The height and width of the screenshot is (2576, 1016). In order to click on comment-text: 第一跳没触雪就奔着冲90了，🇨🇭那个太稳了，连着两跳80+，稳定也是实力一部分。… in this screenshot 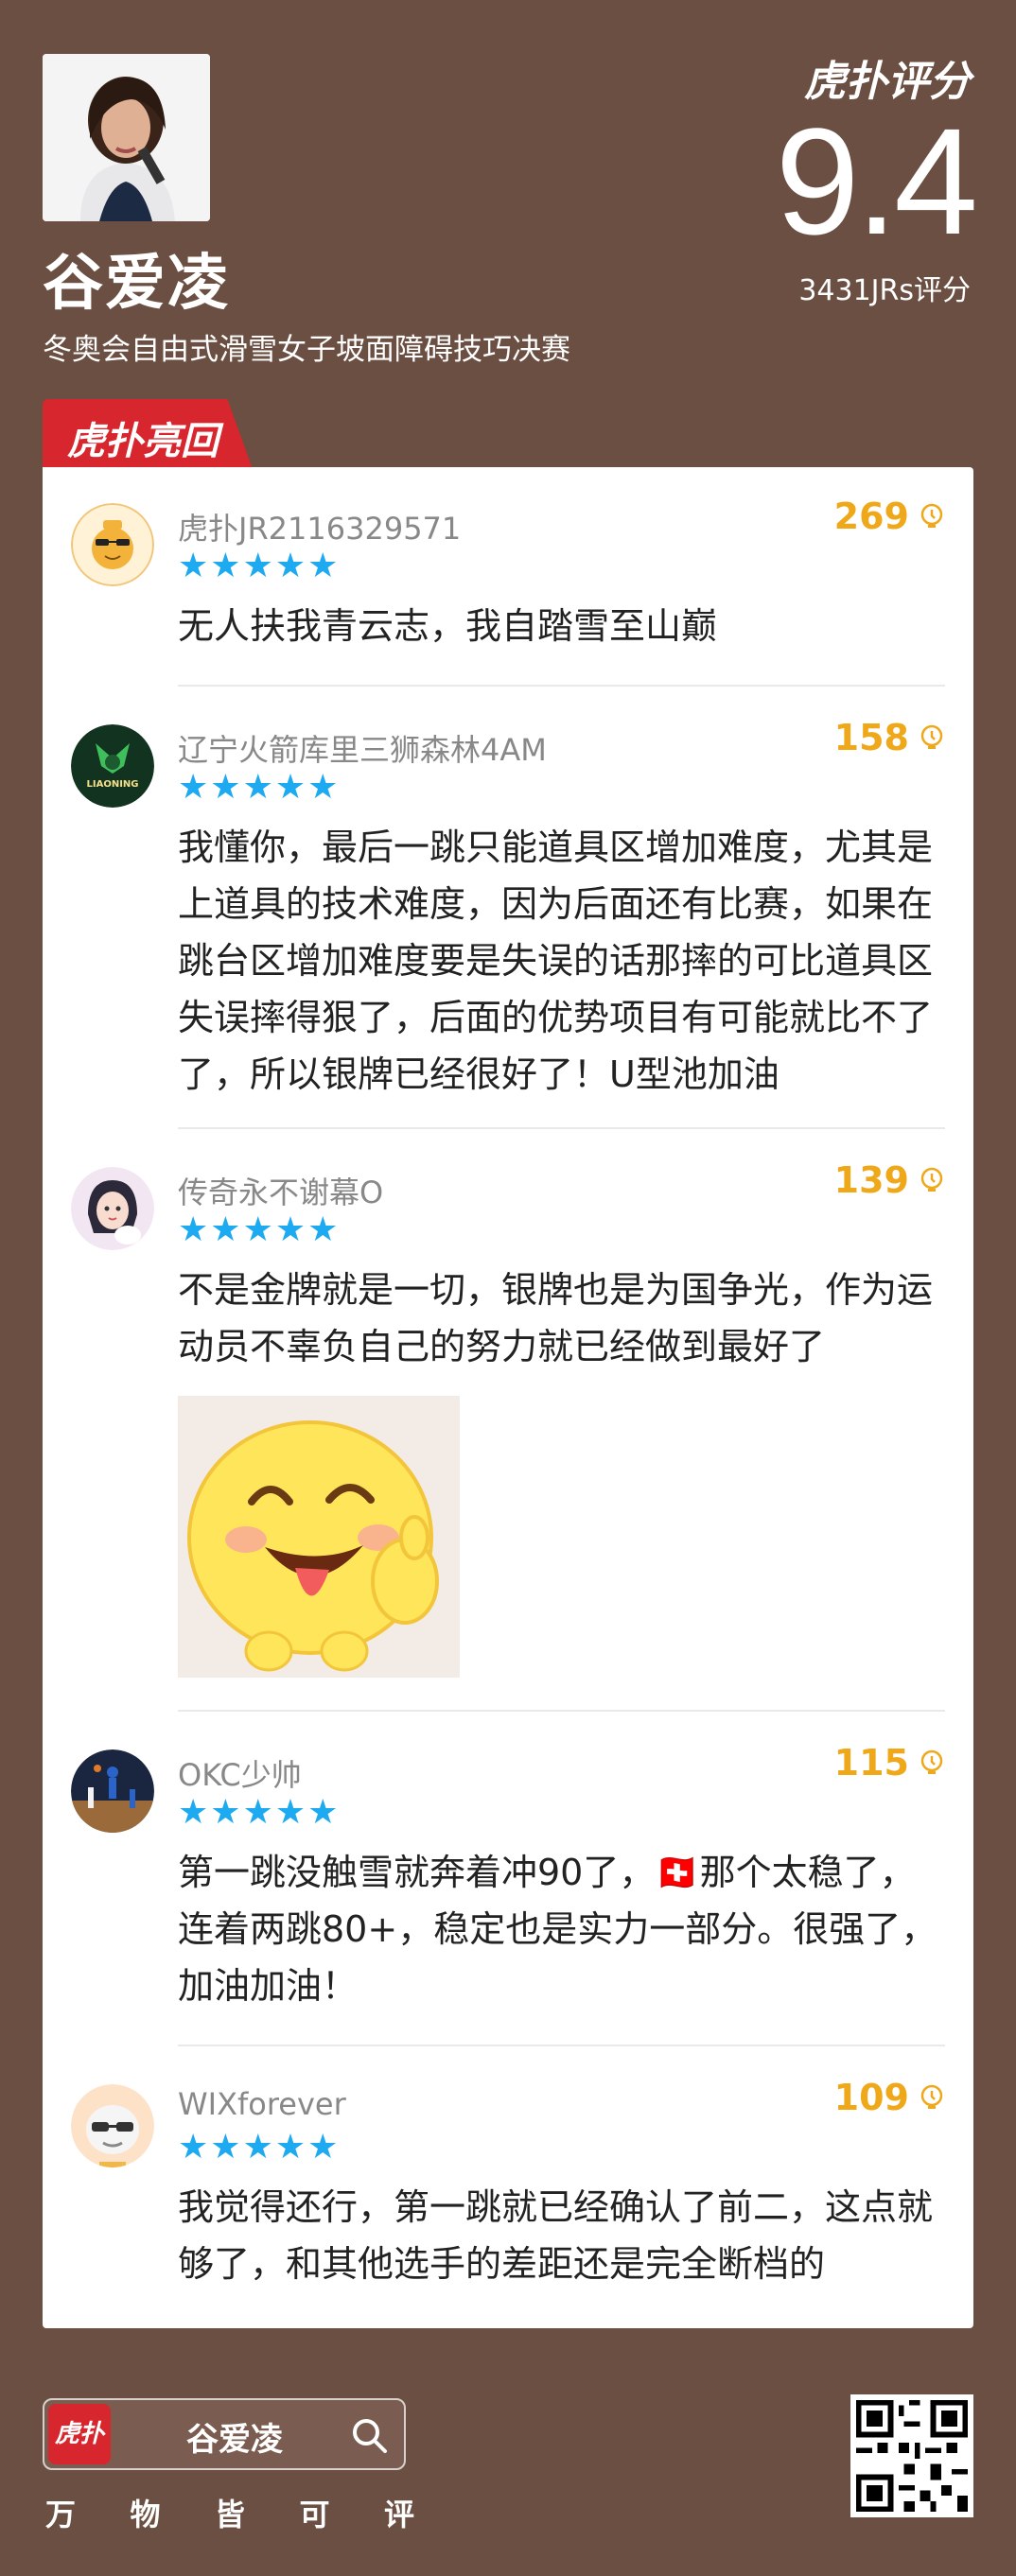, I will do `click(557, 1929)`.